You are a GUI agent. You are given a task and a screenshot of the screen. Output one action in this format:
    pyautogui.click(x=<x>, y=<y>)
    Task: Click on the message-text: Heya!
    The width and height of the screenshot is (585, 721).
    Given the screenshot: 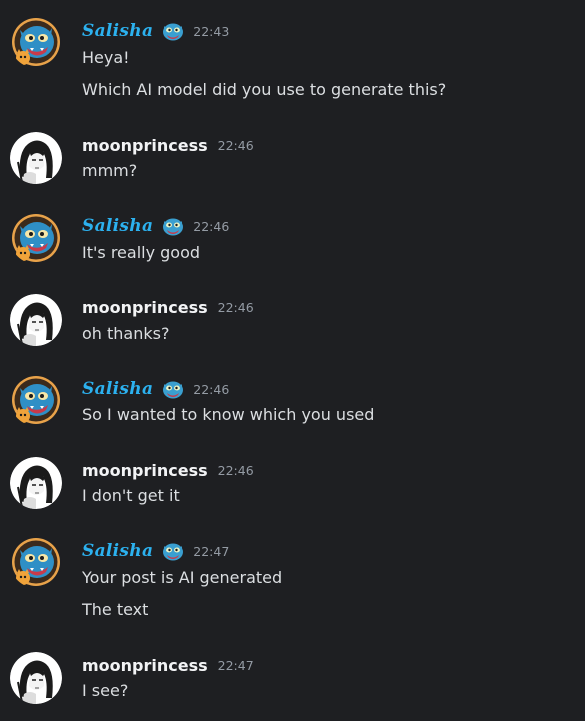 What is the action you would take?
    pyautogui.click(x=106, y=57)
    